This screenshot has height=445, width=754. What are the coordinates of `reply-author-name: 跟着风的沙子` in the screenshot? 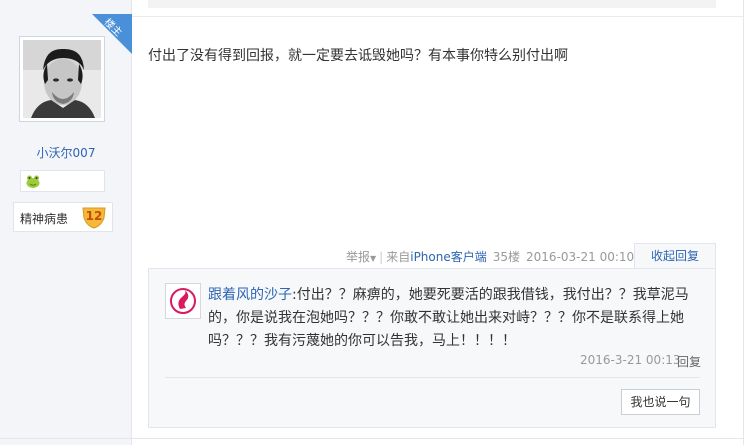 It's located at (250, 295).